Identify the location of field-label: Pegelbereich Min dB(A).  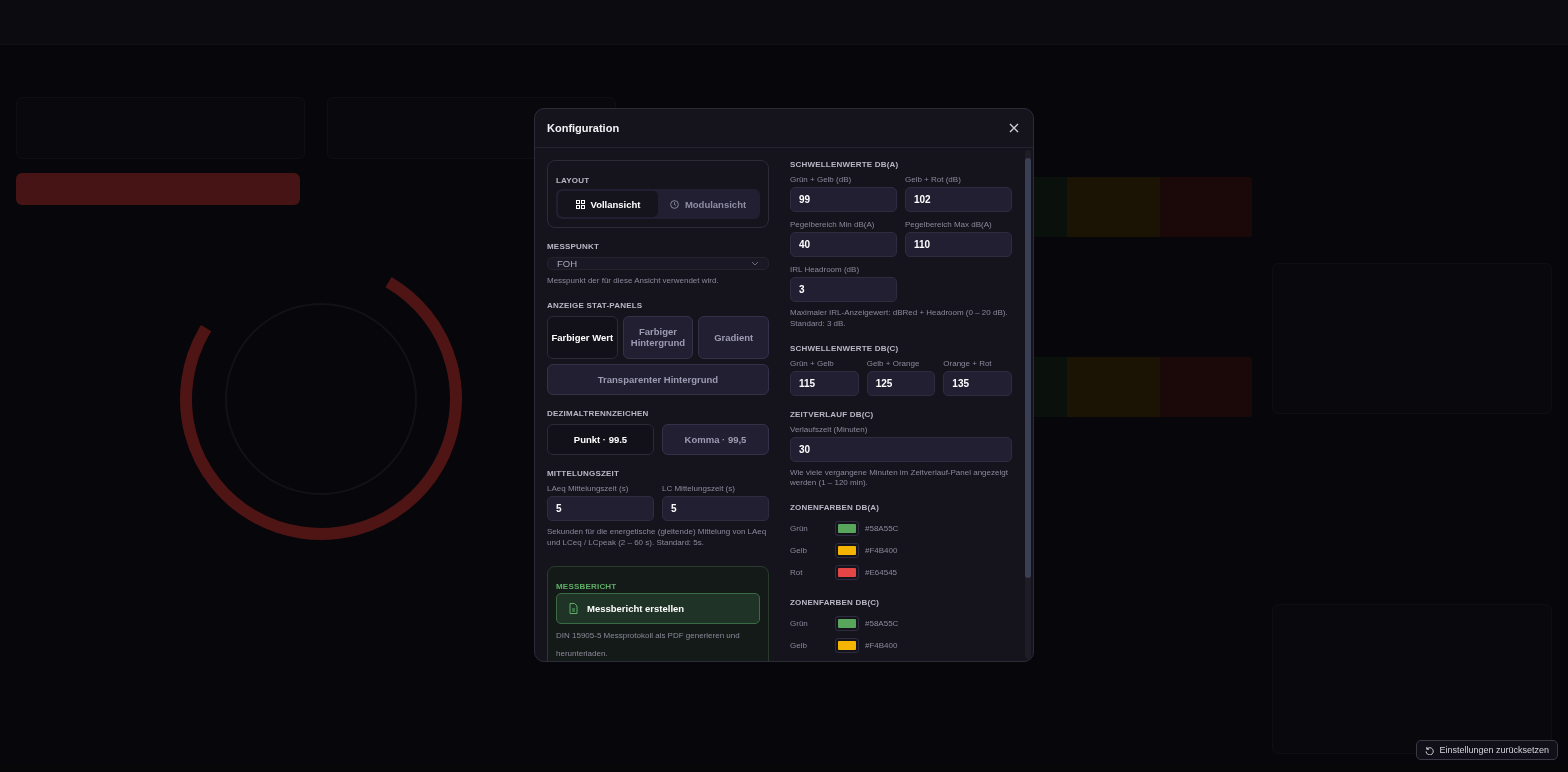
(833, 224).